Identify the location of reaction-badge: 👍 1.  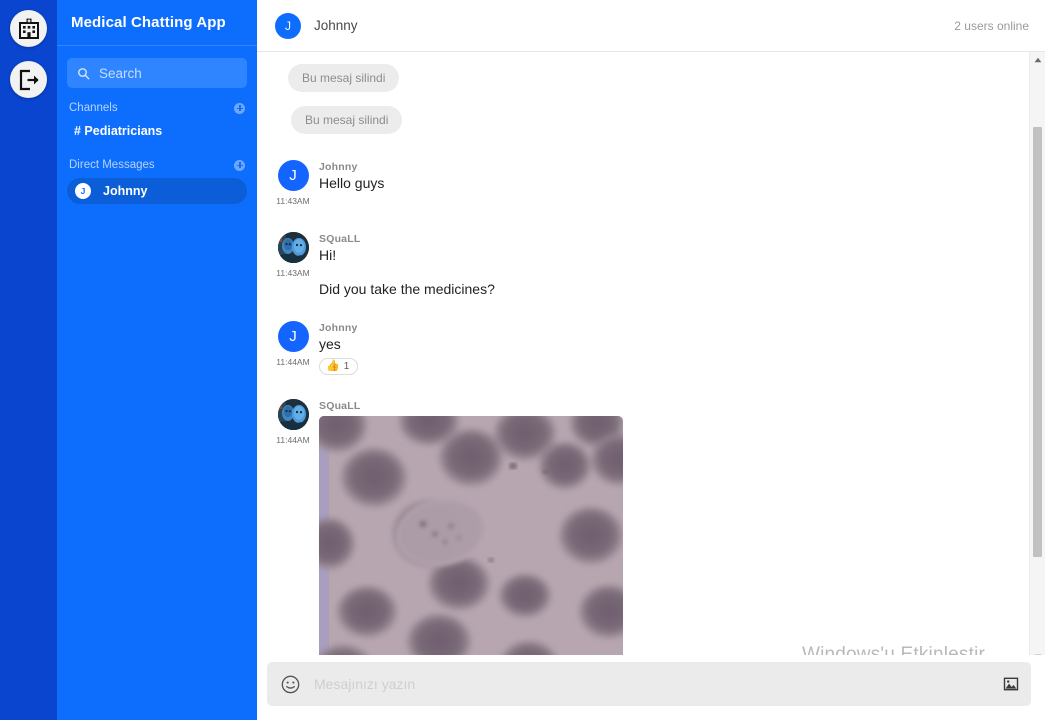
(339, 366).